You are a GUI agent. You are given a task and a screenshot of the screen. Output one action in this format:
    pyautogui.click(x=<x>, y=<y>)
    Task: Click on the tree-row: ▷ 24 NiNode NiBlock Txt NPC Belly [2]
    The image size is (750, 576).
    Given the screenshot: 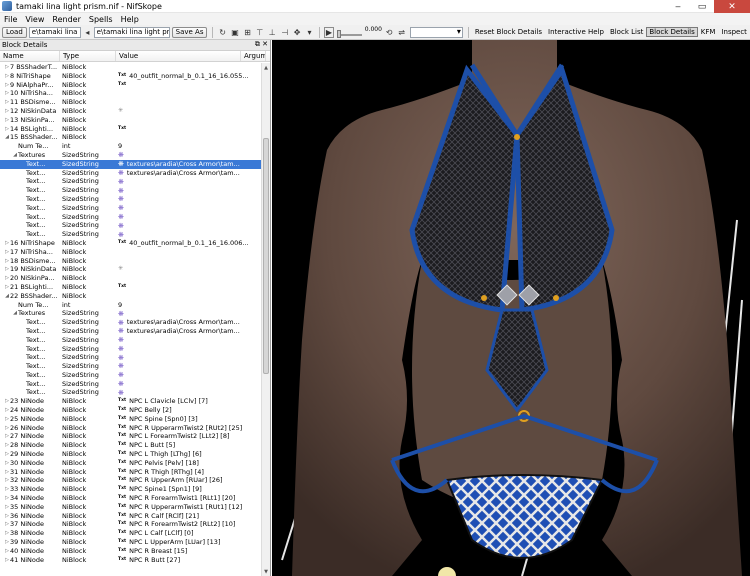 What is the action you would take?
    pyautogui.click(x=131, y=410)
    